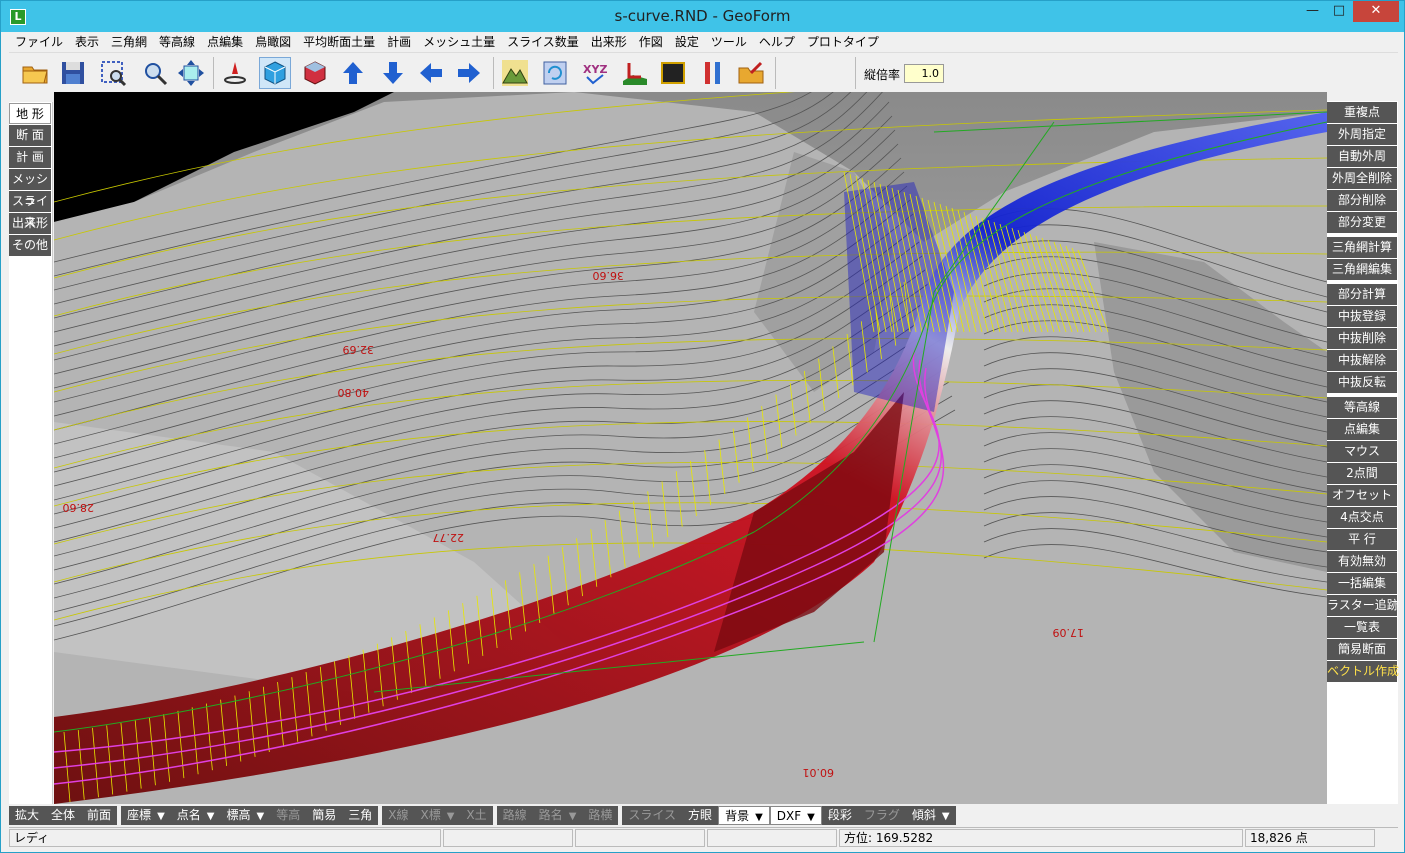 The height and width of the screenshot is (853, 1405). What do you see at coordinates (275, 73) in the screenshot?
I see `3d-box-icon` at bounding box center [275, 73].